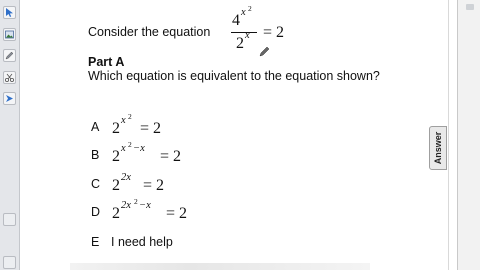 Image resolution: width=480 pixels, height=270 pixels. Describe the element at coordinates (10, 135) in the screenshot. I see `left-toolbar` at that location.